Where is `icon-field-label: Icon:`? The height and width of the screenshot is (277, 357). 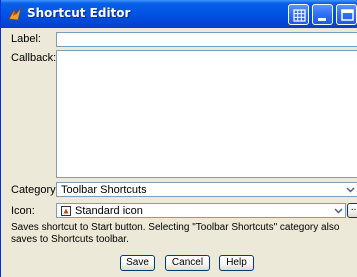 icon-field-label: Icon: is located at coordinates (23, 211).